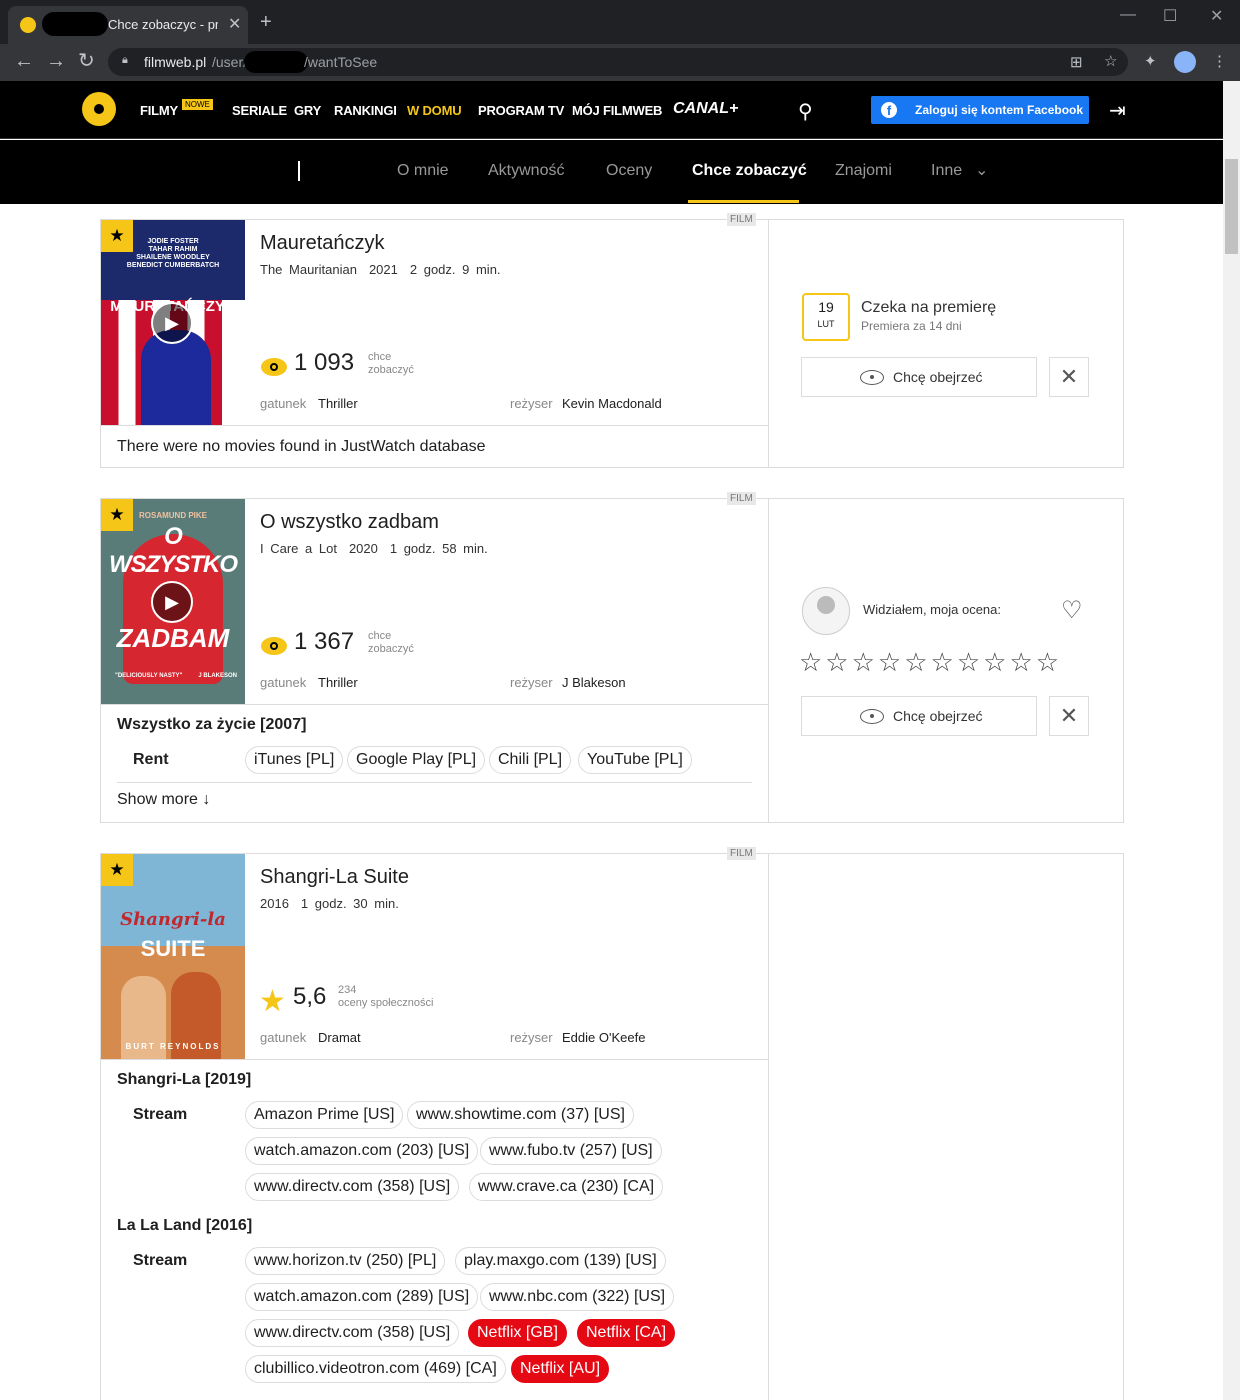  What do you see at coordinates (560, 1369) in the screenshot?
I see `netflix-chip: Netflix [AU]` at bounding box center [560, 1369].